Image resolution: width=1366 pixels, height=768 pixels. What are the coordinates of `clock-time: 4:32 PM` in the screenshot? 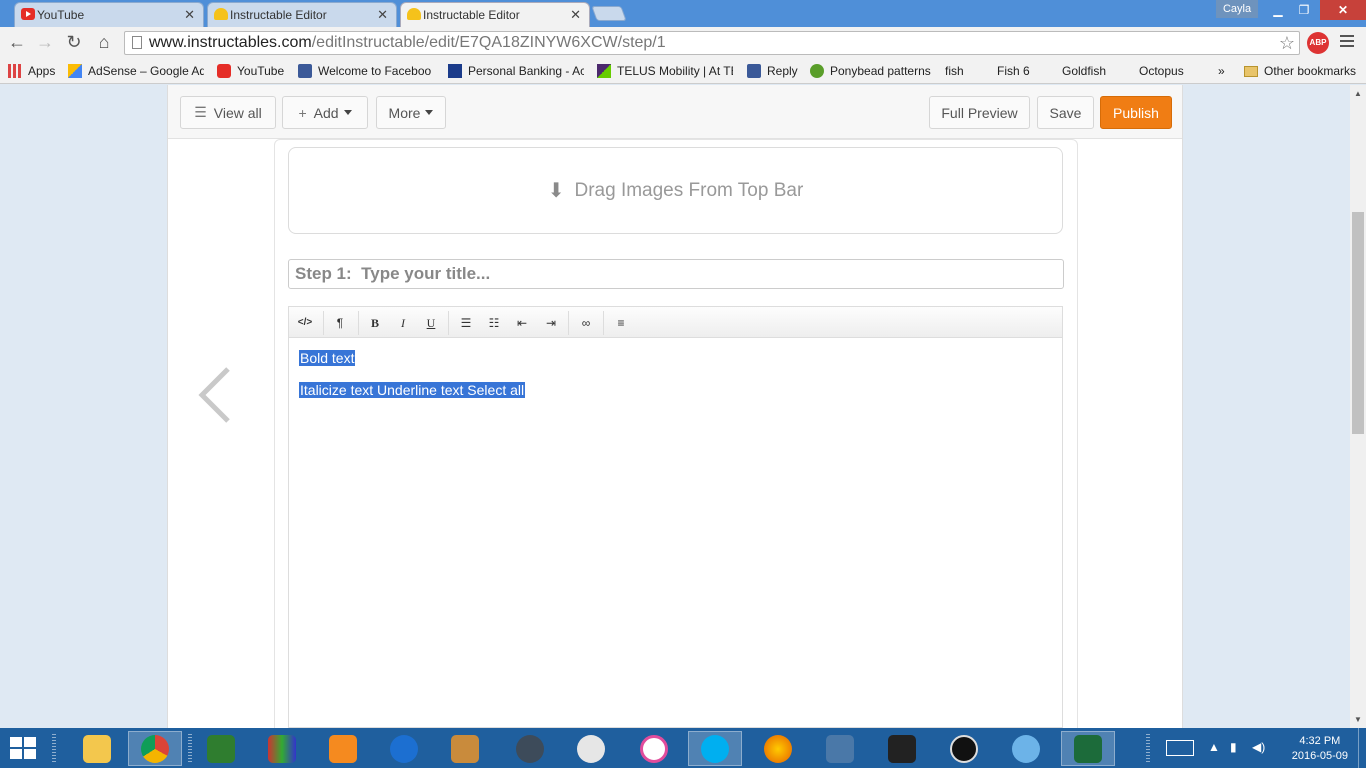 It's located at (1320, 741).